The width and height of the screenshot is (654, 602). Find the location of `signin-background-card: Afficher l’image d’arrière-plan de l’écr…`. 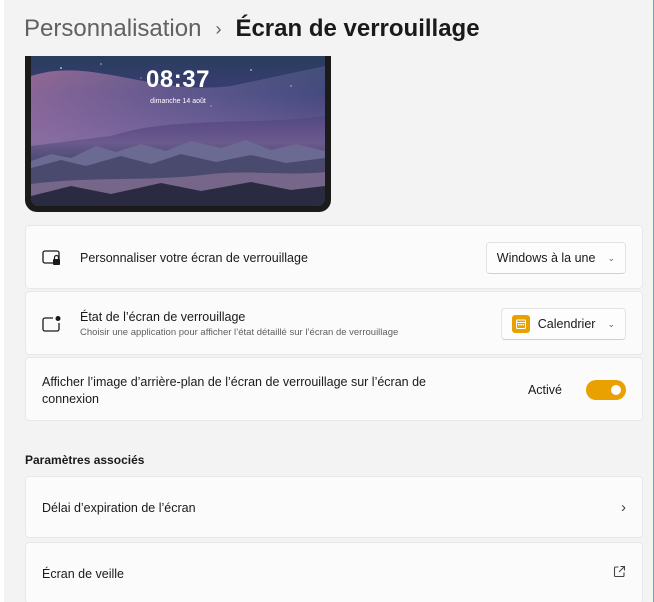

signin-background-card: Afficher l’image d’arrière-plan de l’écr… is located at coordinates (334, 389).